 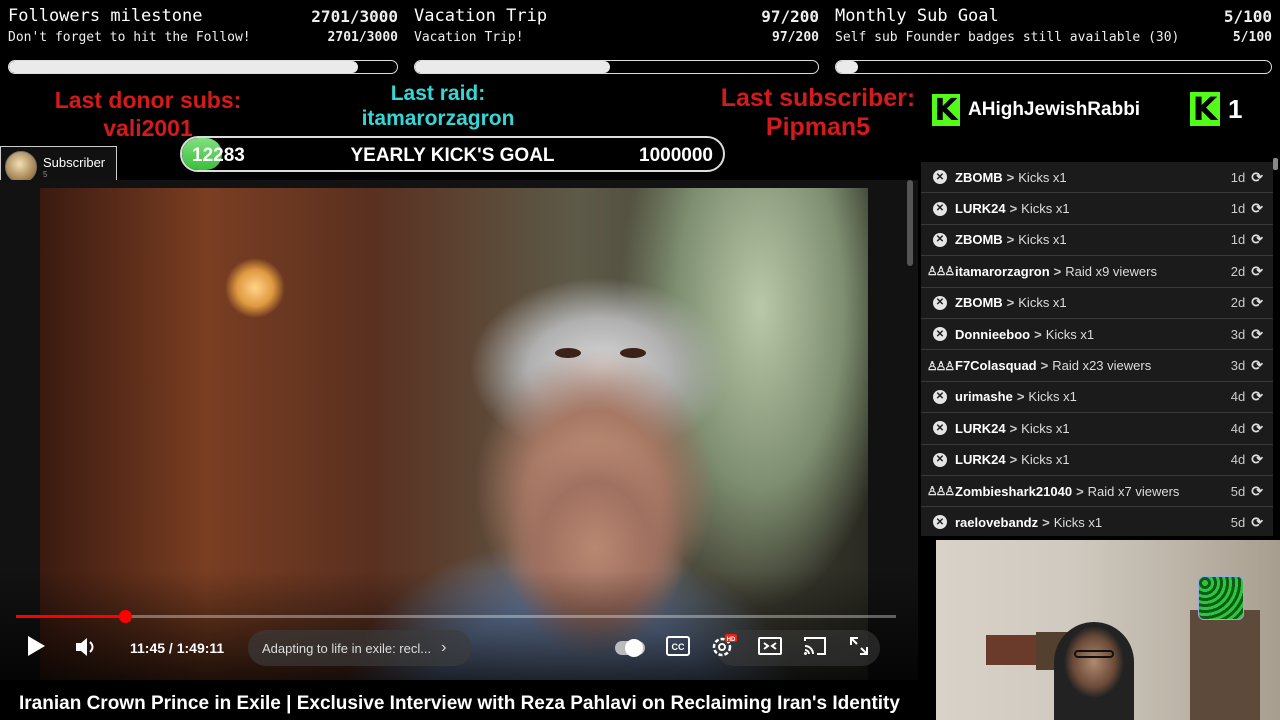 I want to click on yearly-goal-bar: 12283 YEARLY KICK'S GOAL 1000000, so click(x=452, y=154).